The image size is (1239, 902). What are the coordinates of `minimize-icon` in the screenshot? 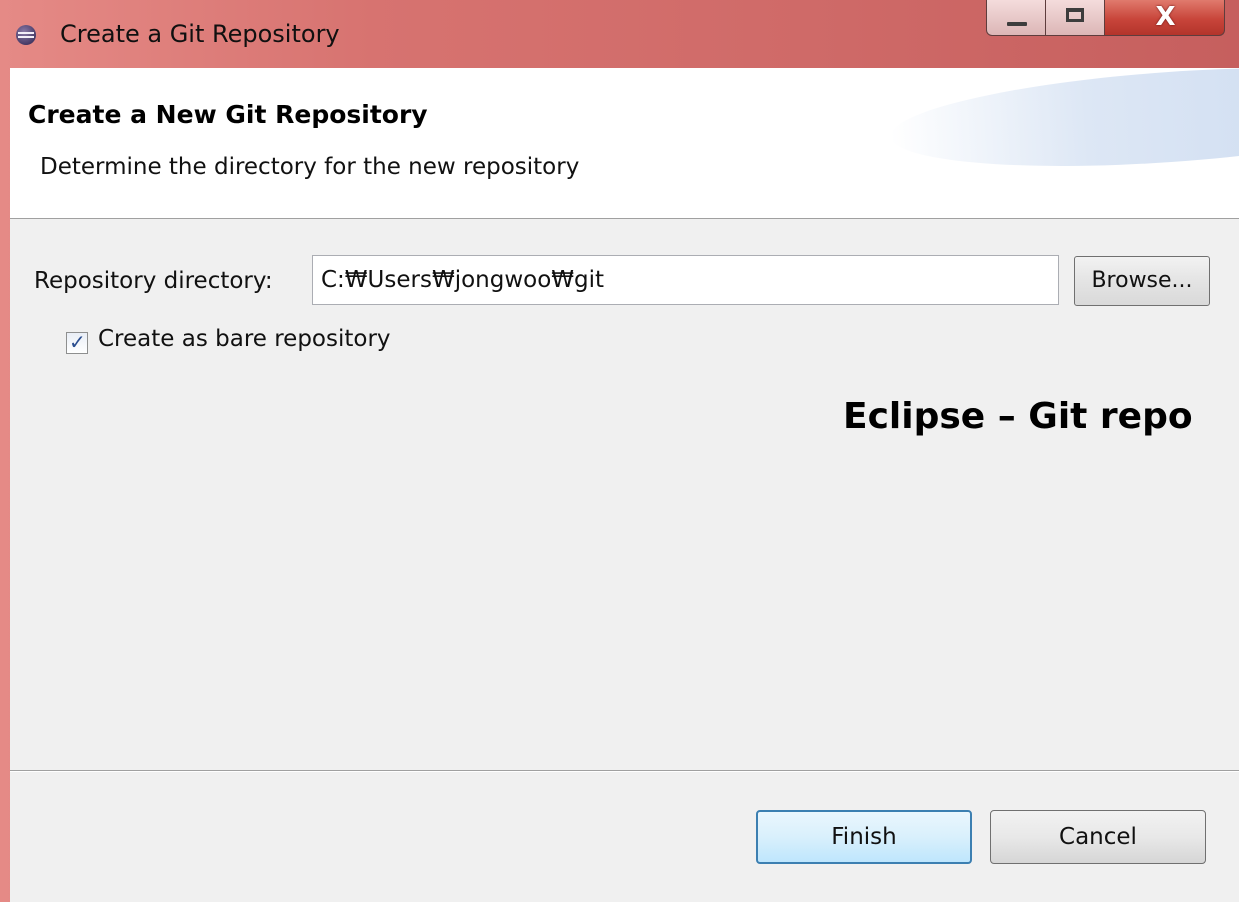 It's located at (1017, 24).